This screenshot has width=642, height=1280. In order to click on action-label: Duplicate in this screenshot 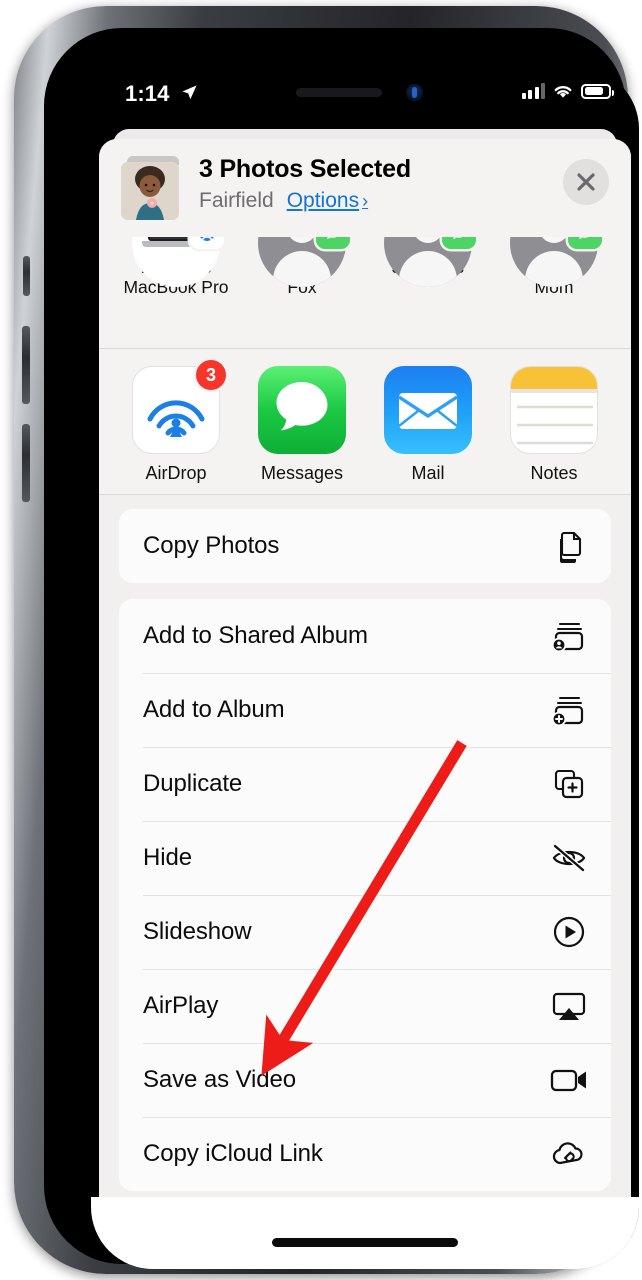, I will do `click(193, 783)`.